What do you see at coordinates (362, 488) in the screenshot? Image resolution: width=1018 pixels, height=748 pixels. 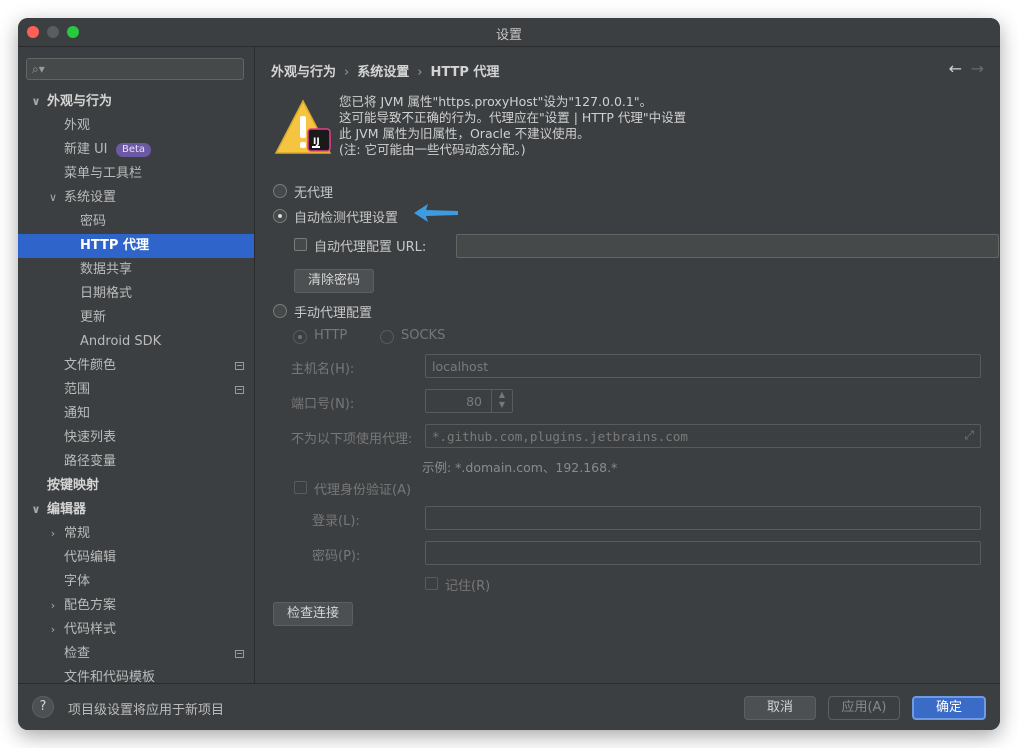 I see `proxy-auth-label: 代理身份验证(A)` at bounding box center [362, 488].